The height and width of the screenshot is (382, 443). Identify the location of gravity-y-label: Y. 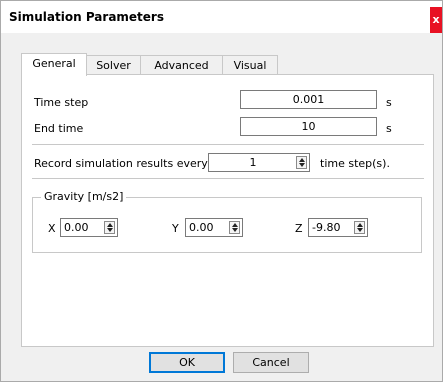
(175, 228).